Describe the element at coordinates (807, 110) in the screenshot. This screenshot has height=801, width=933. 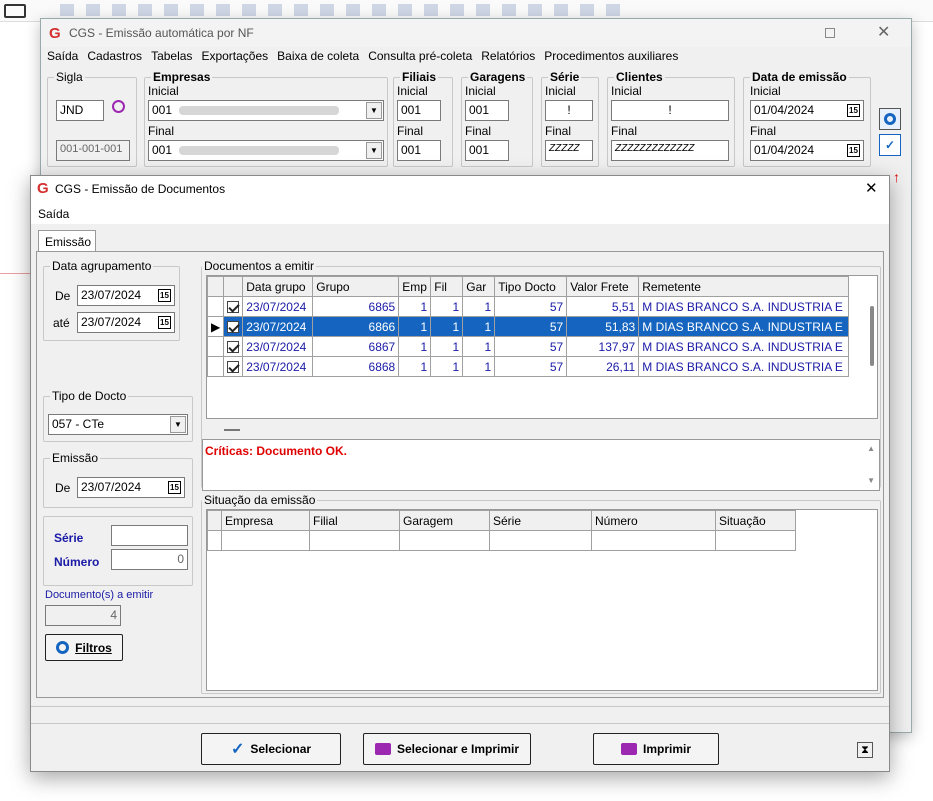
I see `data-emissao-inicial: 01/04/2024 15` at that location.